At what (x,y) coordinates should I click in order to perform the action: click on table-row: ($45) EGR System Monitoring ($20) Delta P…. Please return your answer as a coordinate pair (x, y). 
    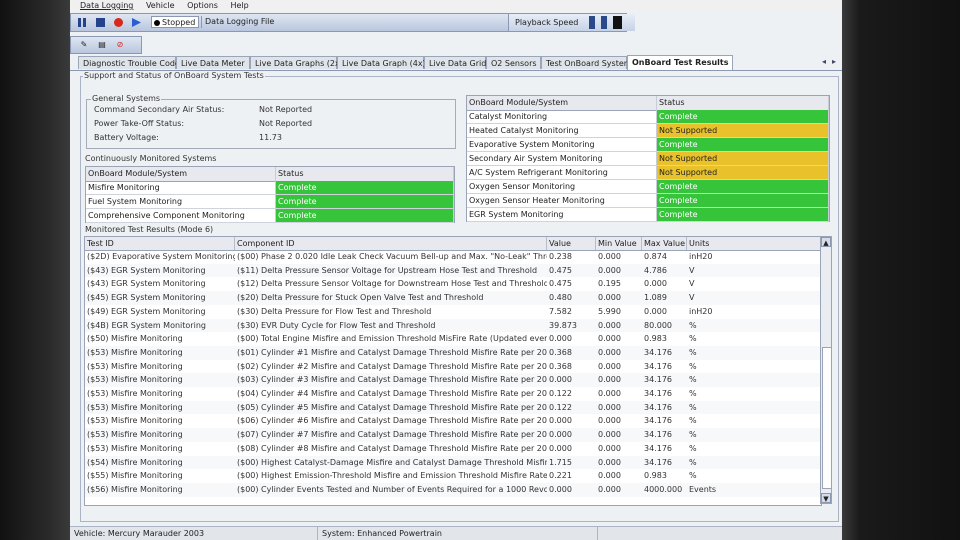
    Looking at the image, I should click on (453, 298).